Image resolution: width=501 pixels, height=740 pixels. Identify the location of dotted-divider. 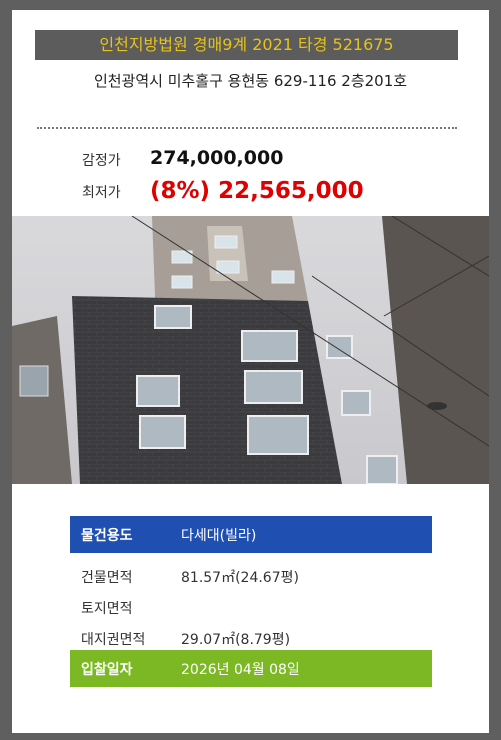
(247, 128).